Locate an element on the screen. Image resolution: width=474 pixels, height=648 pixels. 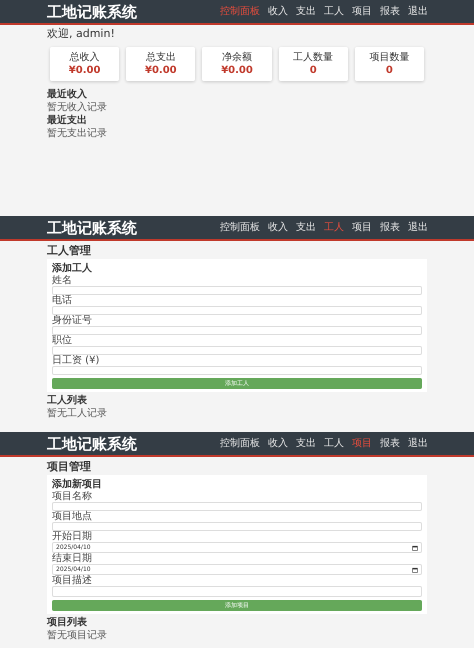
empty-message: 暂无收入记录 is located at coordinates (77, 107).